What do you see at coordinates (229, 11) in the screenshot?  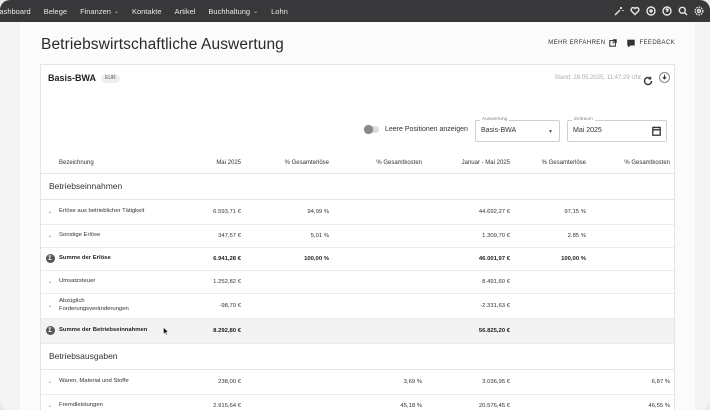 I see `nav-label: Buchhaltung` at bounding box center [229, 11].